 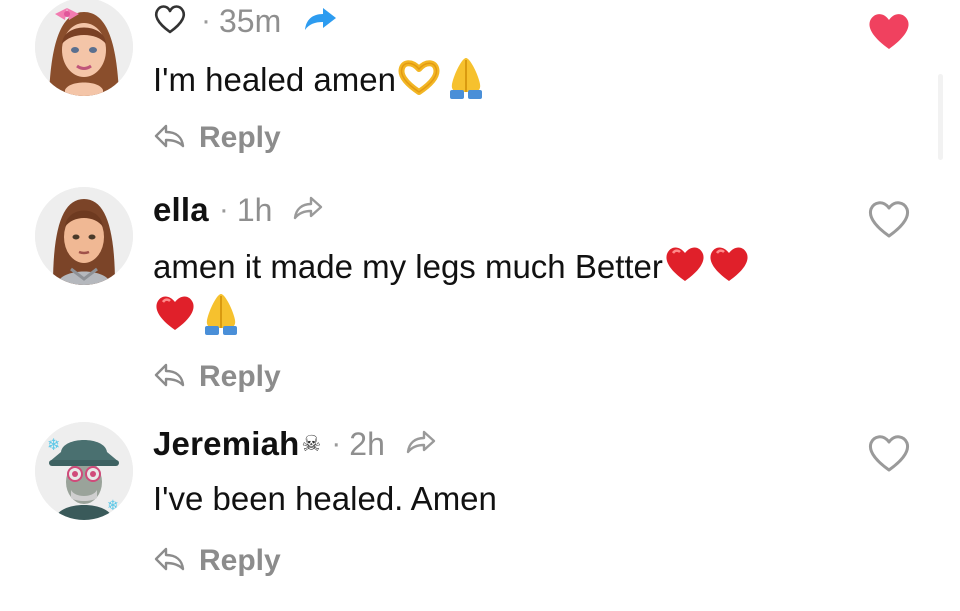 I want to click on avatar: ❄ ❄, so click(x=84, y=471).